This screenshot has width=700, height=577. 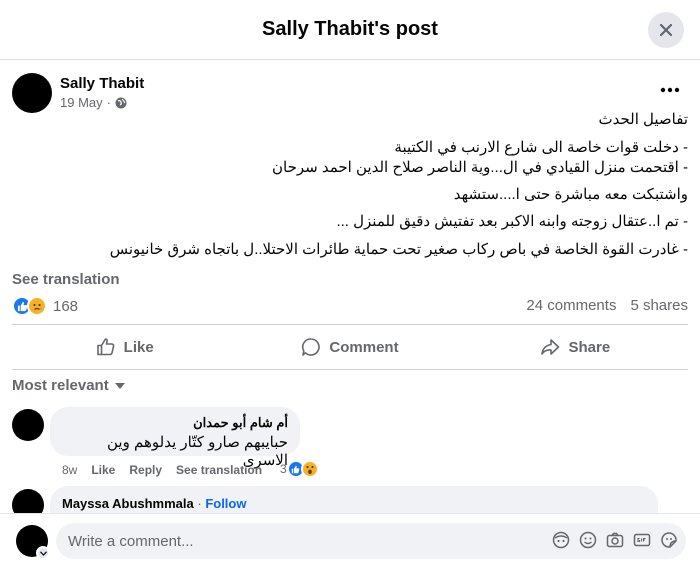 What do you see at coordinates (643, 119) in the screenshot?
I see `post-text-line: تفاصيل الحدث` at bounding box center [643, 119].